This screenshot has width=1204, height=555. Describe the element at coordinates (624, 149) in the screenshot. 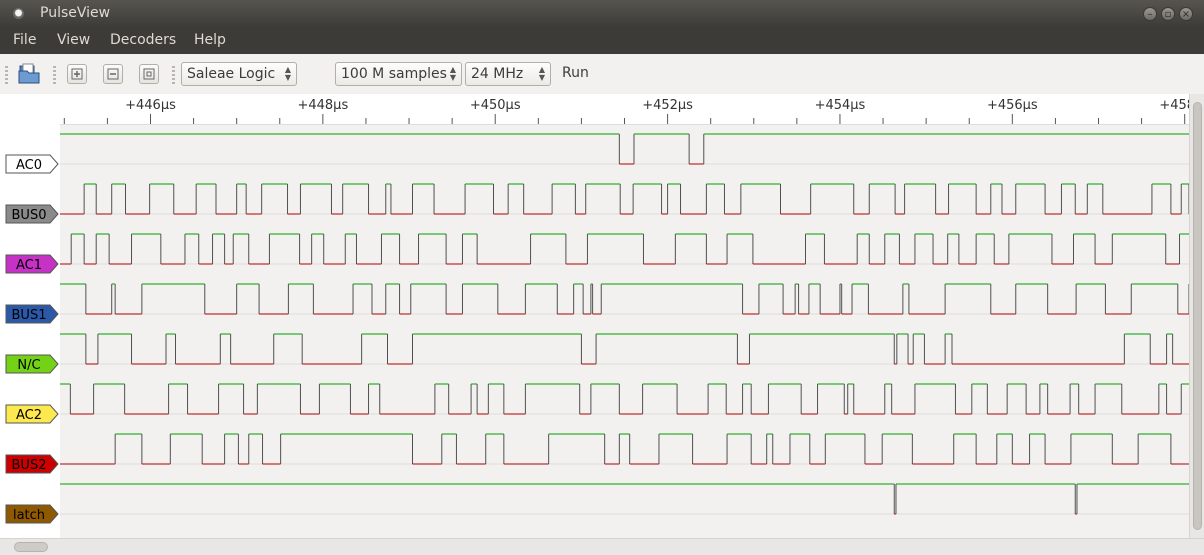

I see `trace-ac0` at that location.